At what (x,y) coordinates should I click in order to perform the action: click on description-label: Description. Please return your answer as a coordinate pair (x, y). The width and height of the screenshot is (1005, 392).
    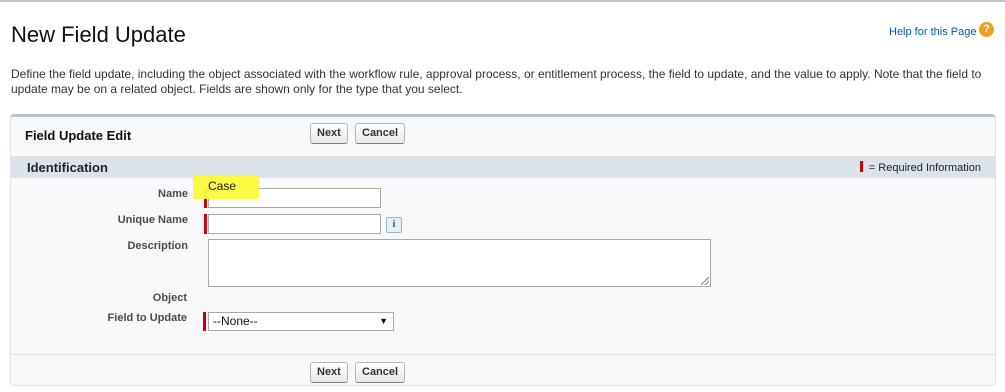
    Looking at the image, I should click on (157, 246).